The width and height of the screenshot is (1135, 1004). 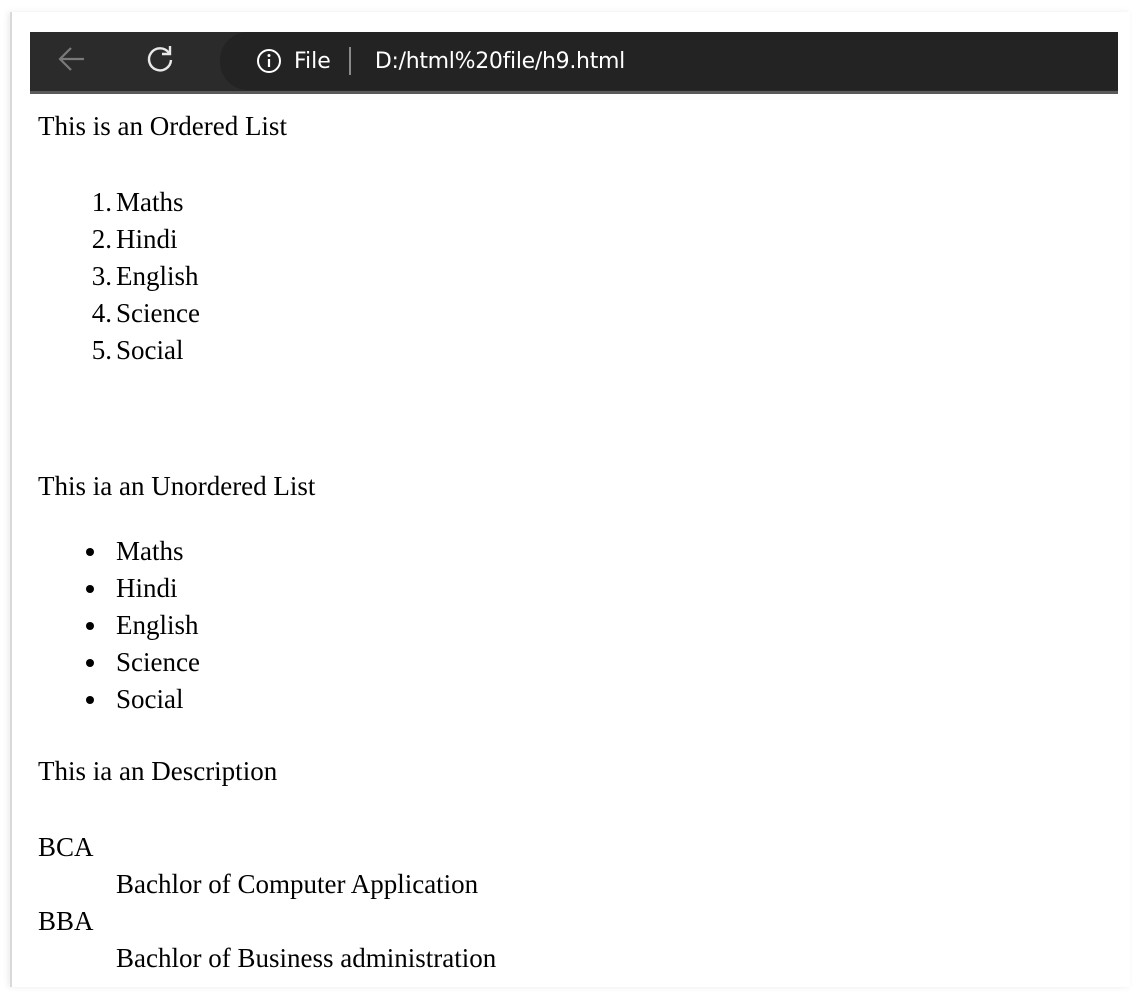 I want to click on description-list-heading: This ia an Description, so click(x=158, y=771).